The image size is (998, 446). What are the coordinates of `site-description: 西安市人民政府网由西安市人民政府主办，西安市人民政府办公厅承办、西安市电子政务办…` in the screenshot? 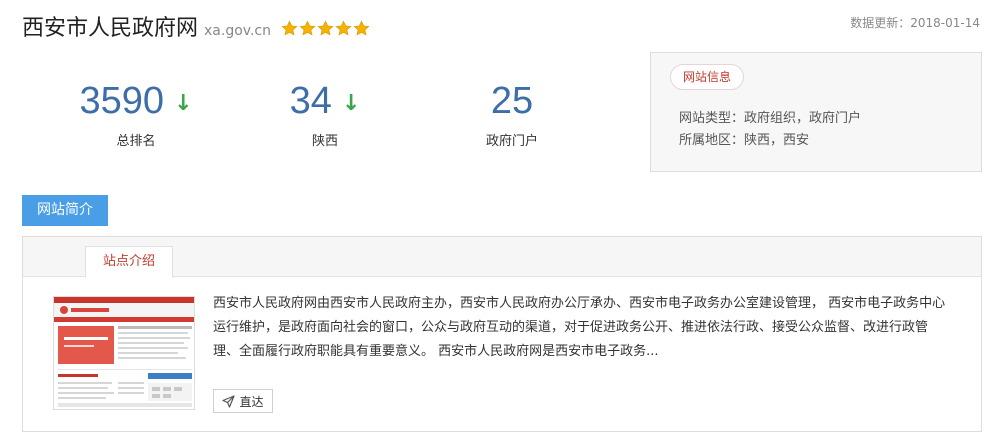 It's located at (579, 327).